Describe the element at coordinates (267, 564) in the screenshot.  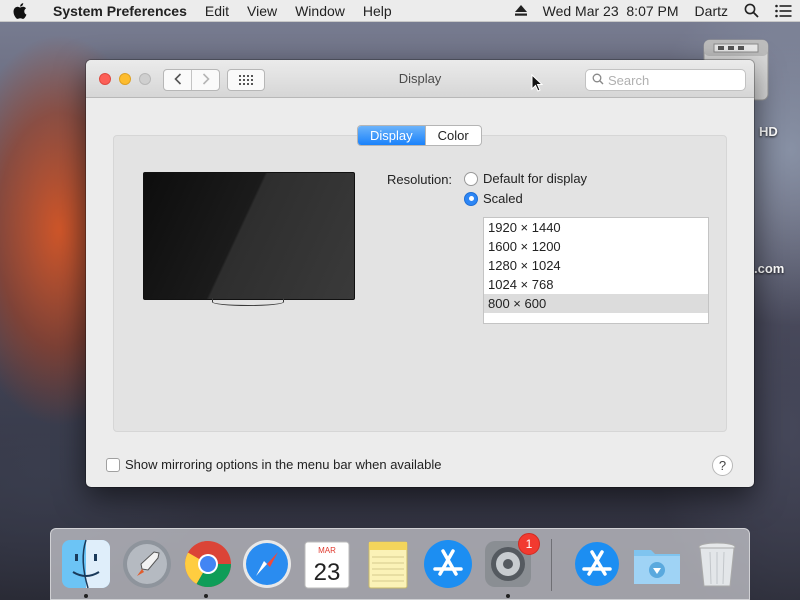
I see `safari-icon` at that location.